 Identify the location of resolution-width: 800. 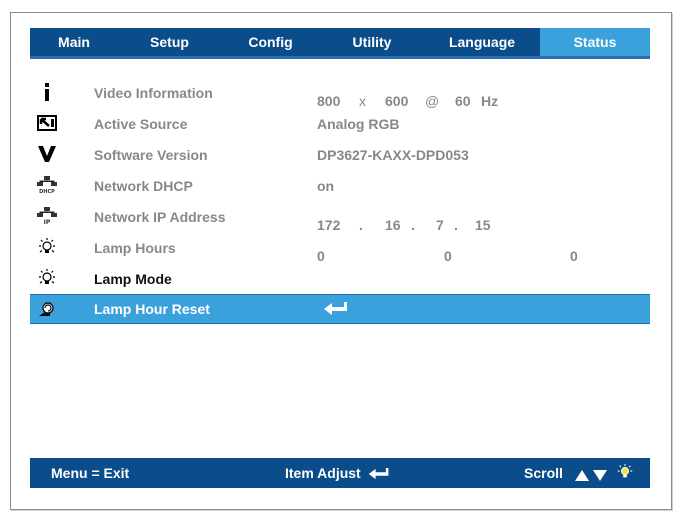
(329, 100).